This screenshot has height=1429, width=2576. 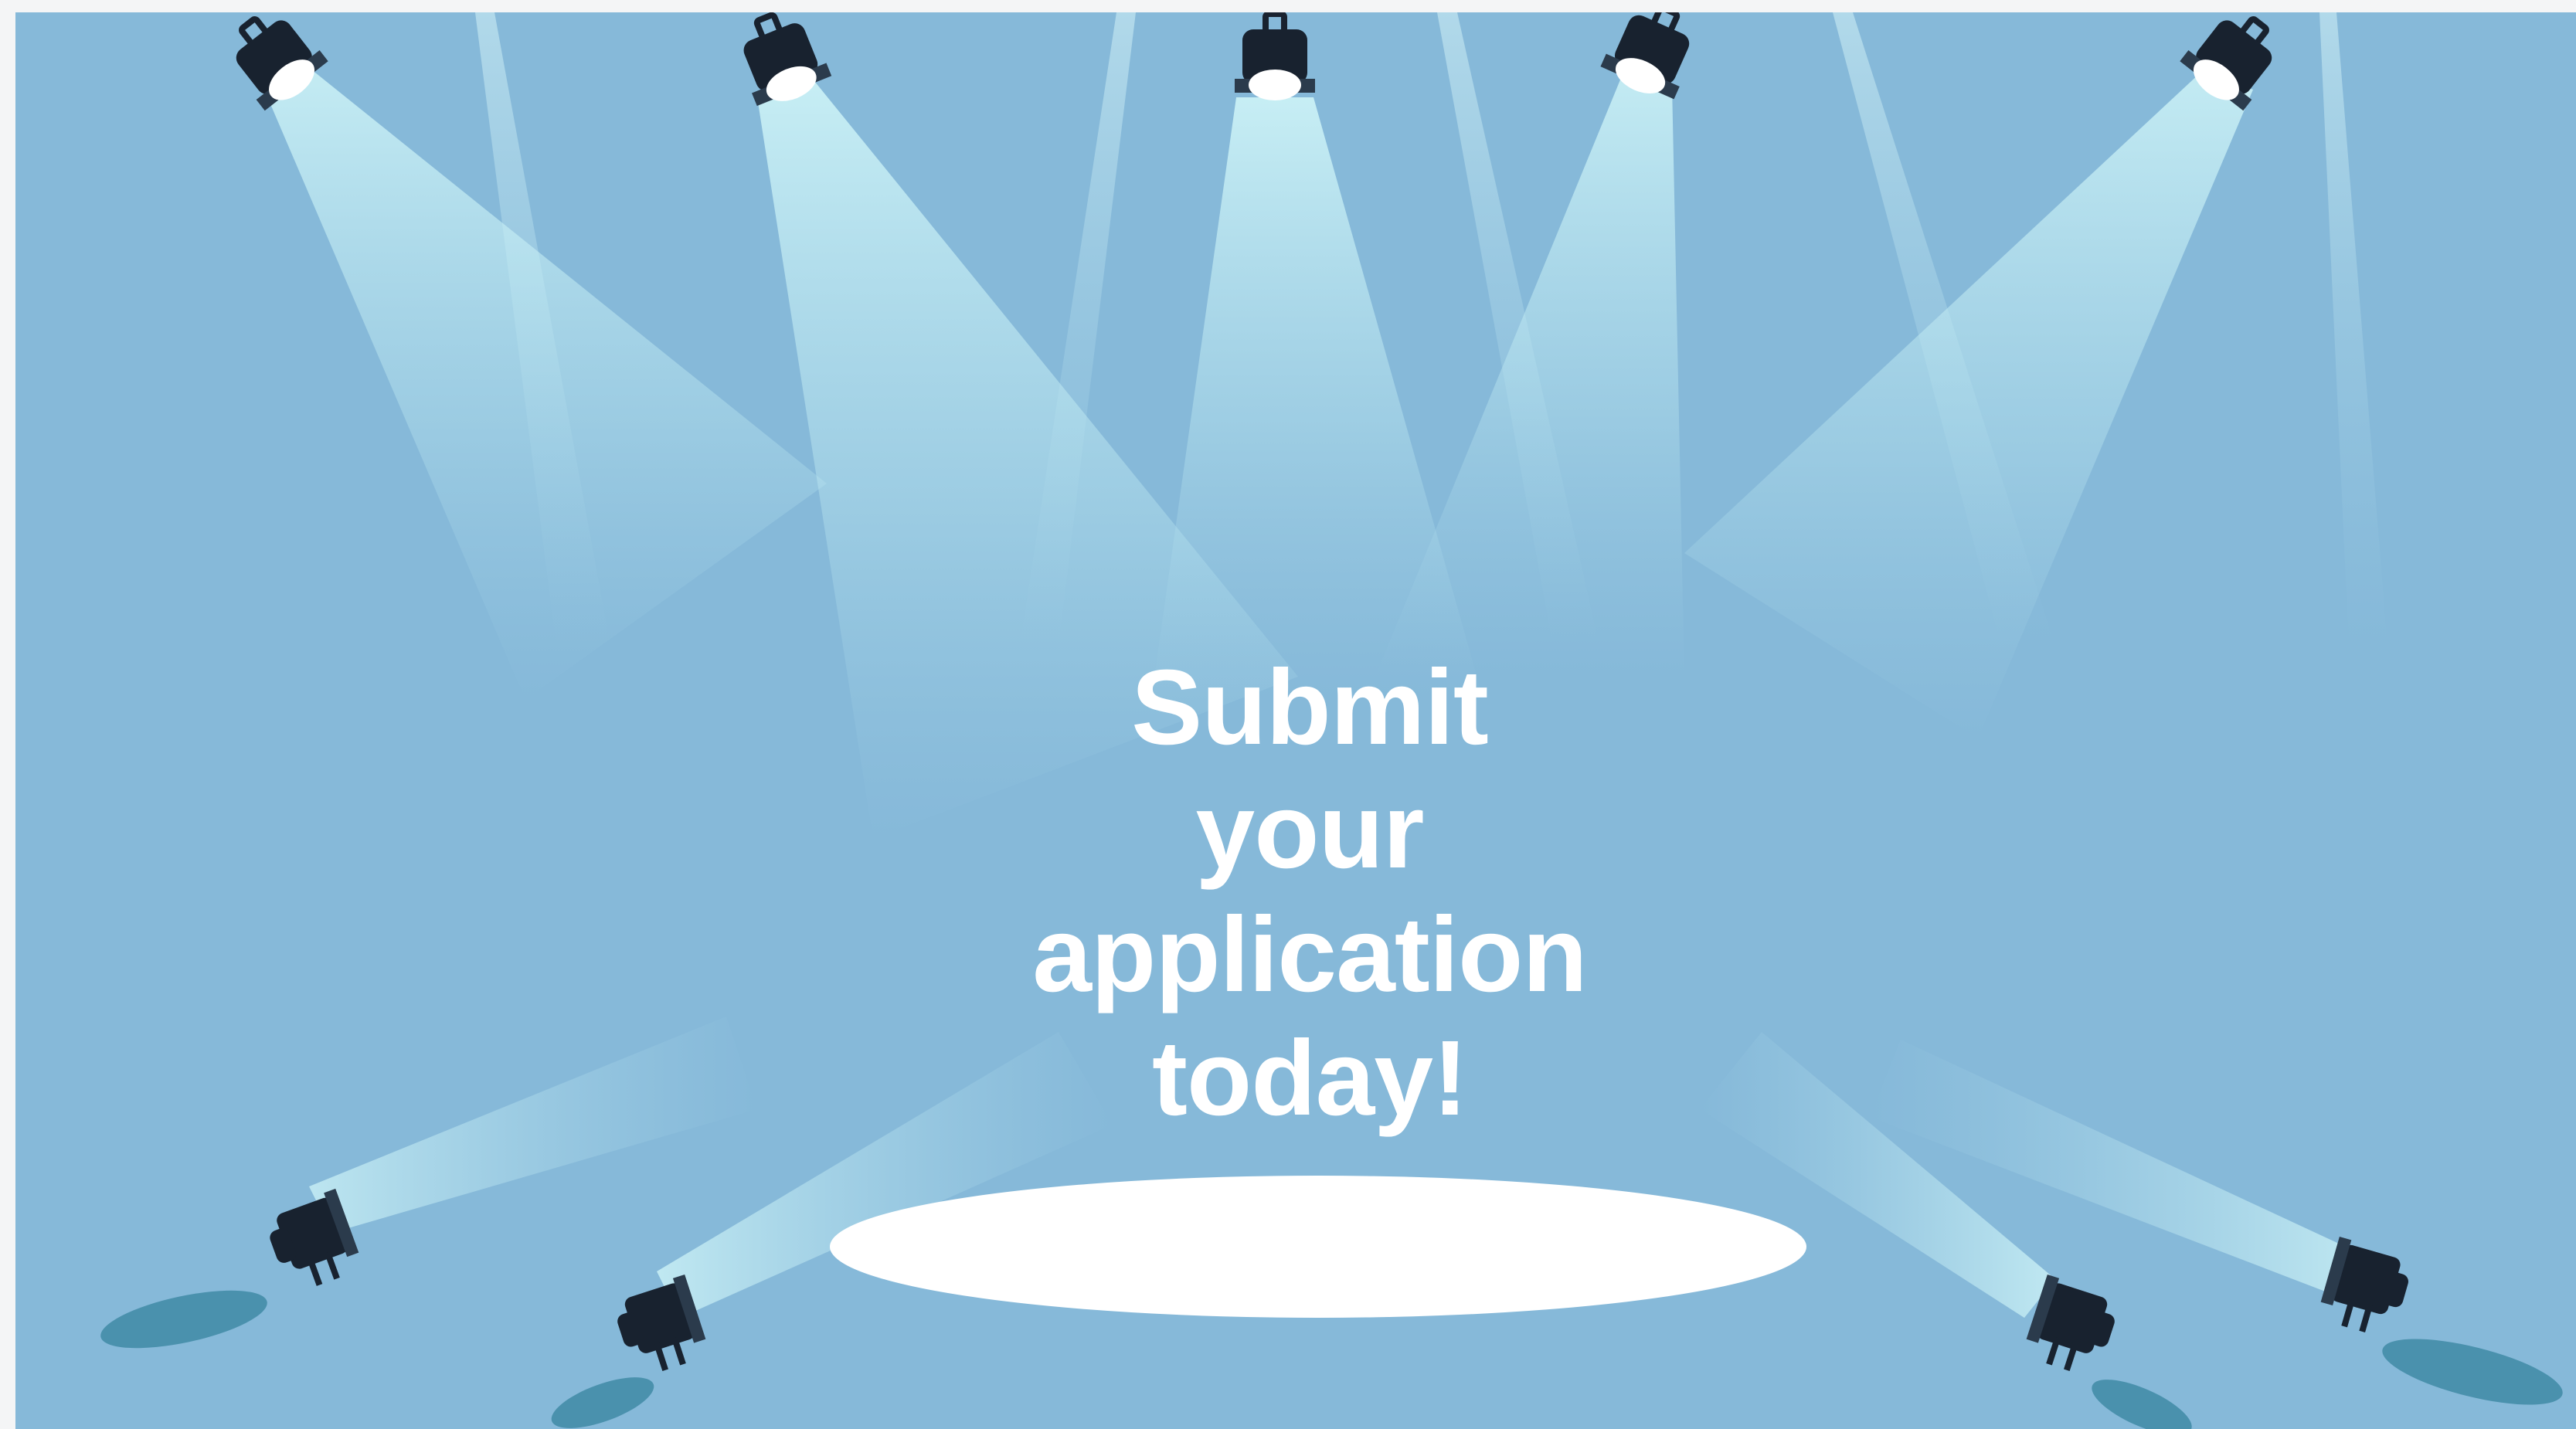 I want to click on heading-line: application, so click(x=1309, y=954).